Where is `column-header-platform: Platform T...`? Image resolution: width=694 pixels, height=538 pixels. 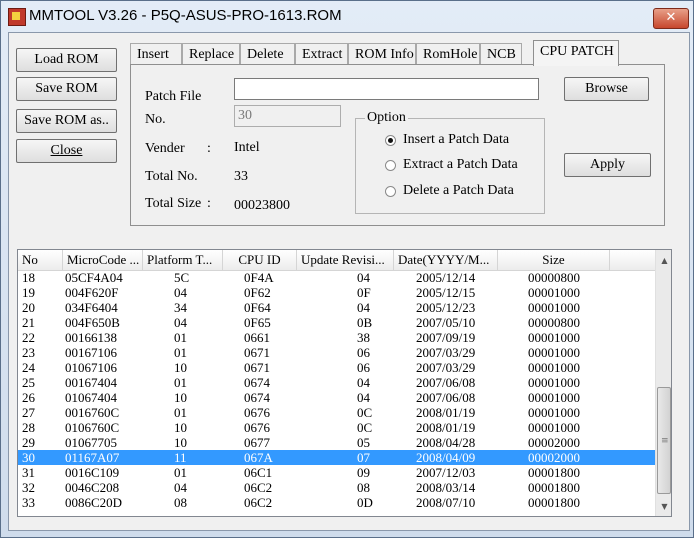
column-header-platform: Platform T... is located at coordinates (183, 260).